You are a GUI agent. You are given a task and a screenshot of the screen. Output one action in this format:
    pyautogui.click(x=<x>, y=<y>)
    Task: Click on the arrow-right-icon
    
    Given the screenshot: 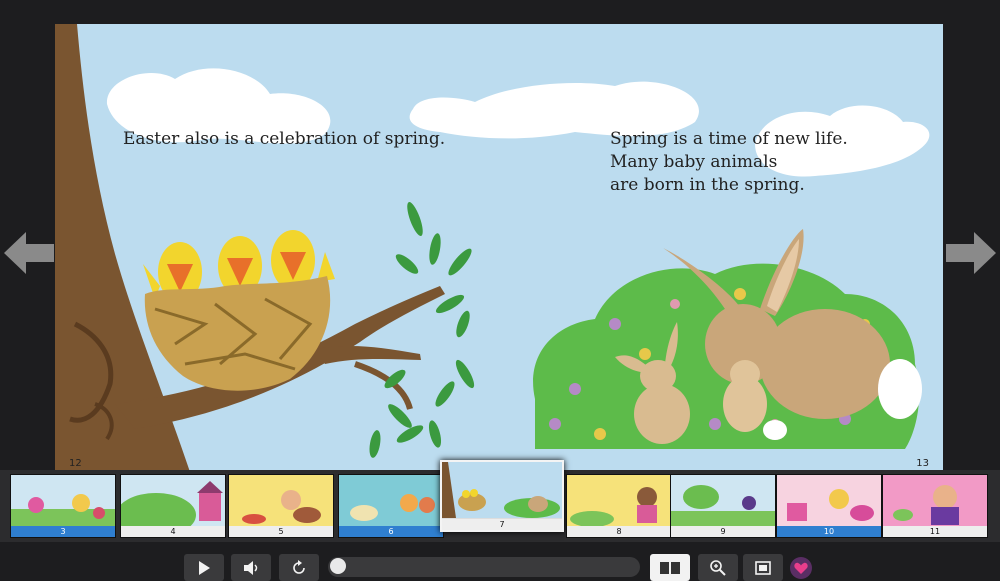 What is the action you would take?
    pyautogui.click(x=971, y=253)
    